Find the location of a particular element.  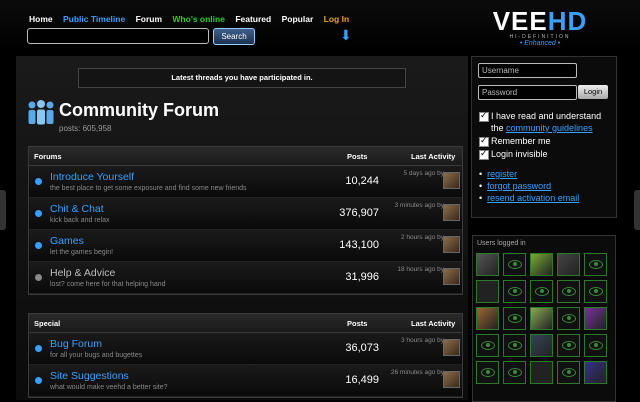

password-field: Password is located at coordinates (527, 92).